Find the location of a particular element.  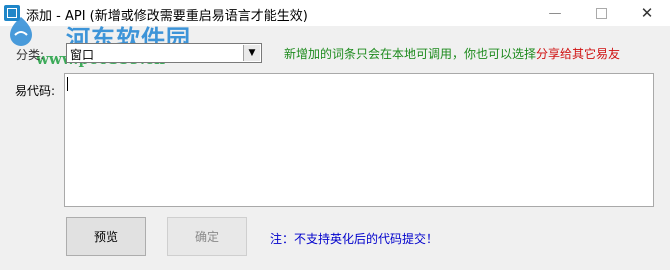

minimize-button: — is located at coordinates (555, 13).